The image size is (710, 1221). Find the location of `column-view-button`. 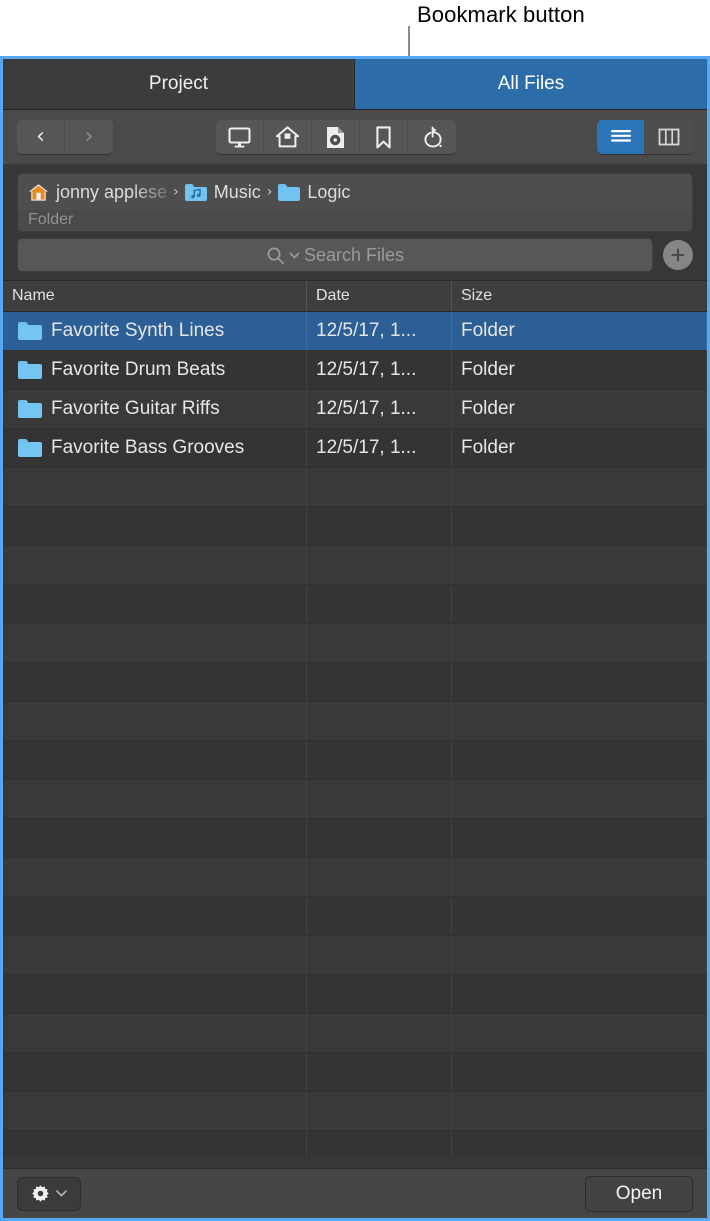

column-view-button is located at coordinates (669, 137).